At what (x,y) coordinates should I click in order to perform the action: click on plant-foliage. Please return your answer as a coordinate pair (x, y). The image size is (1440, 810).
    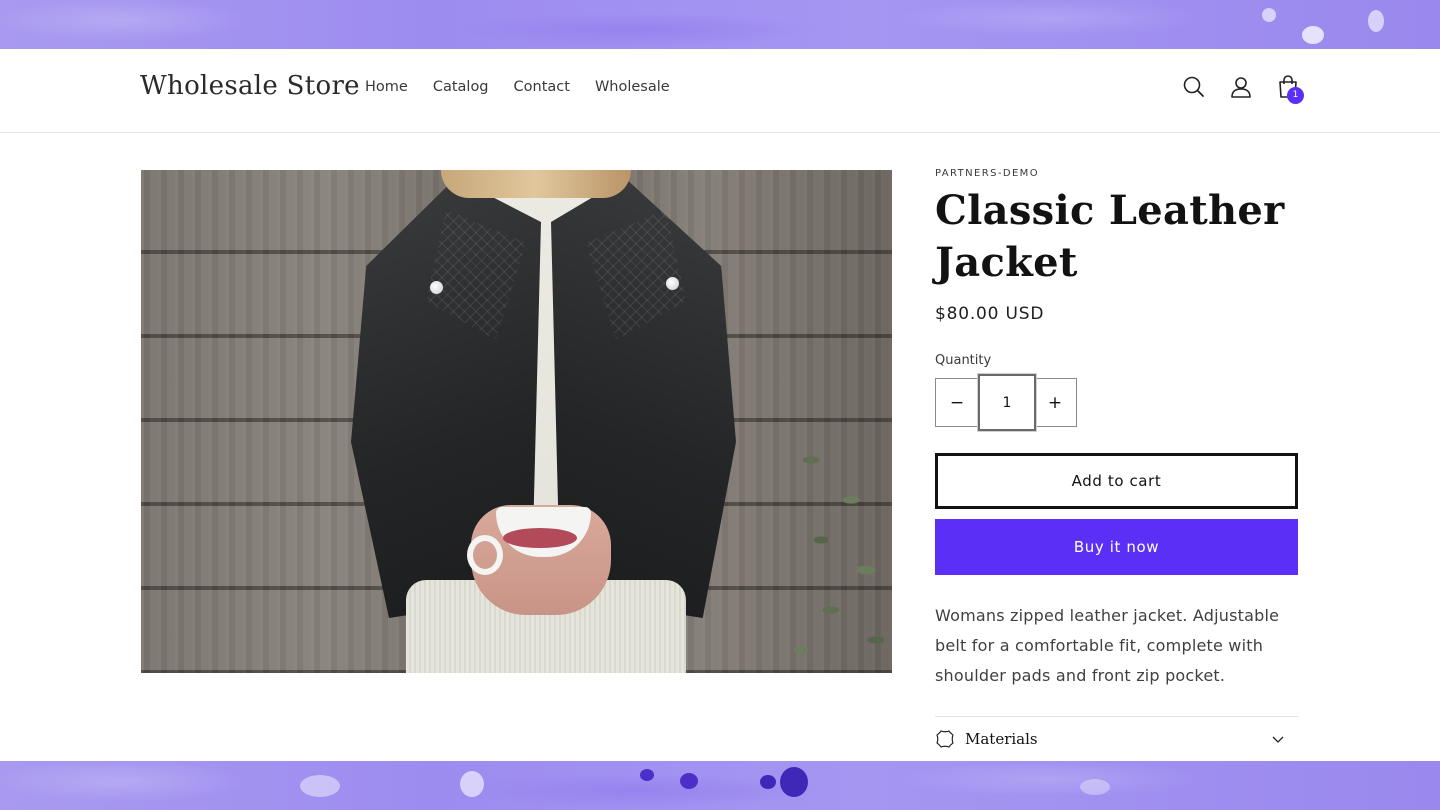
    Looking at the image, I should click on (836, 546).